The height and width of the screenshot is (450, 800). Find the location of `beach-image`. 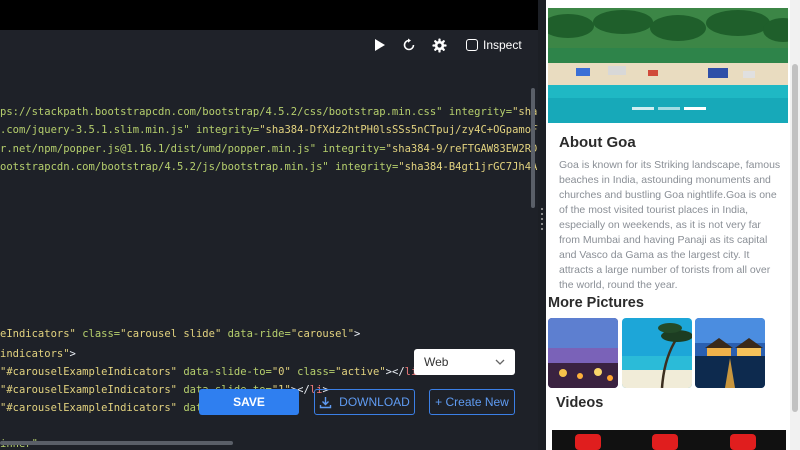

beach-image is located at coordinates (668, 65).